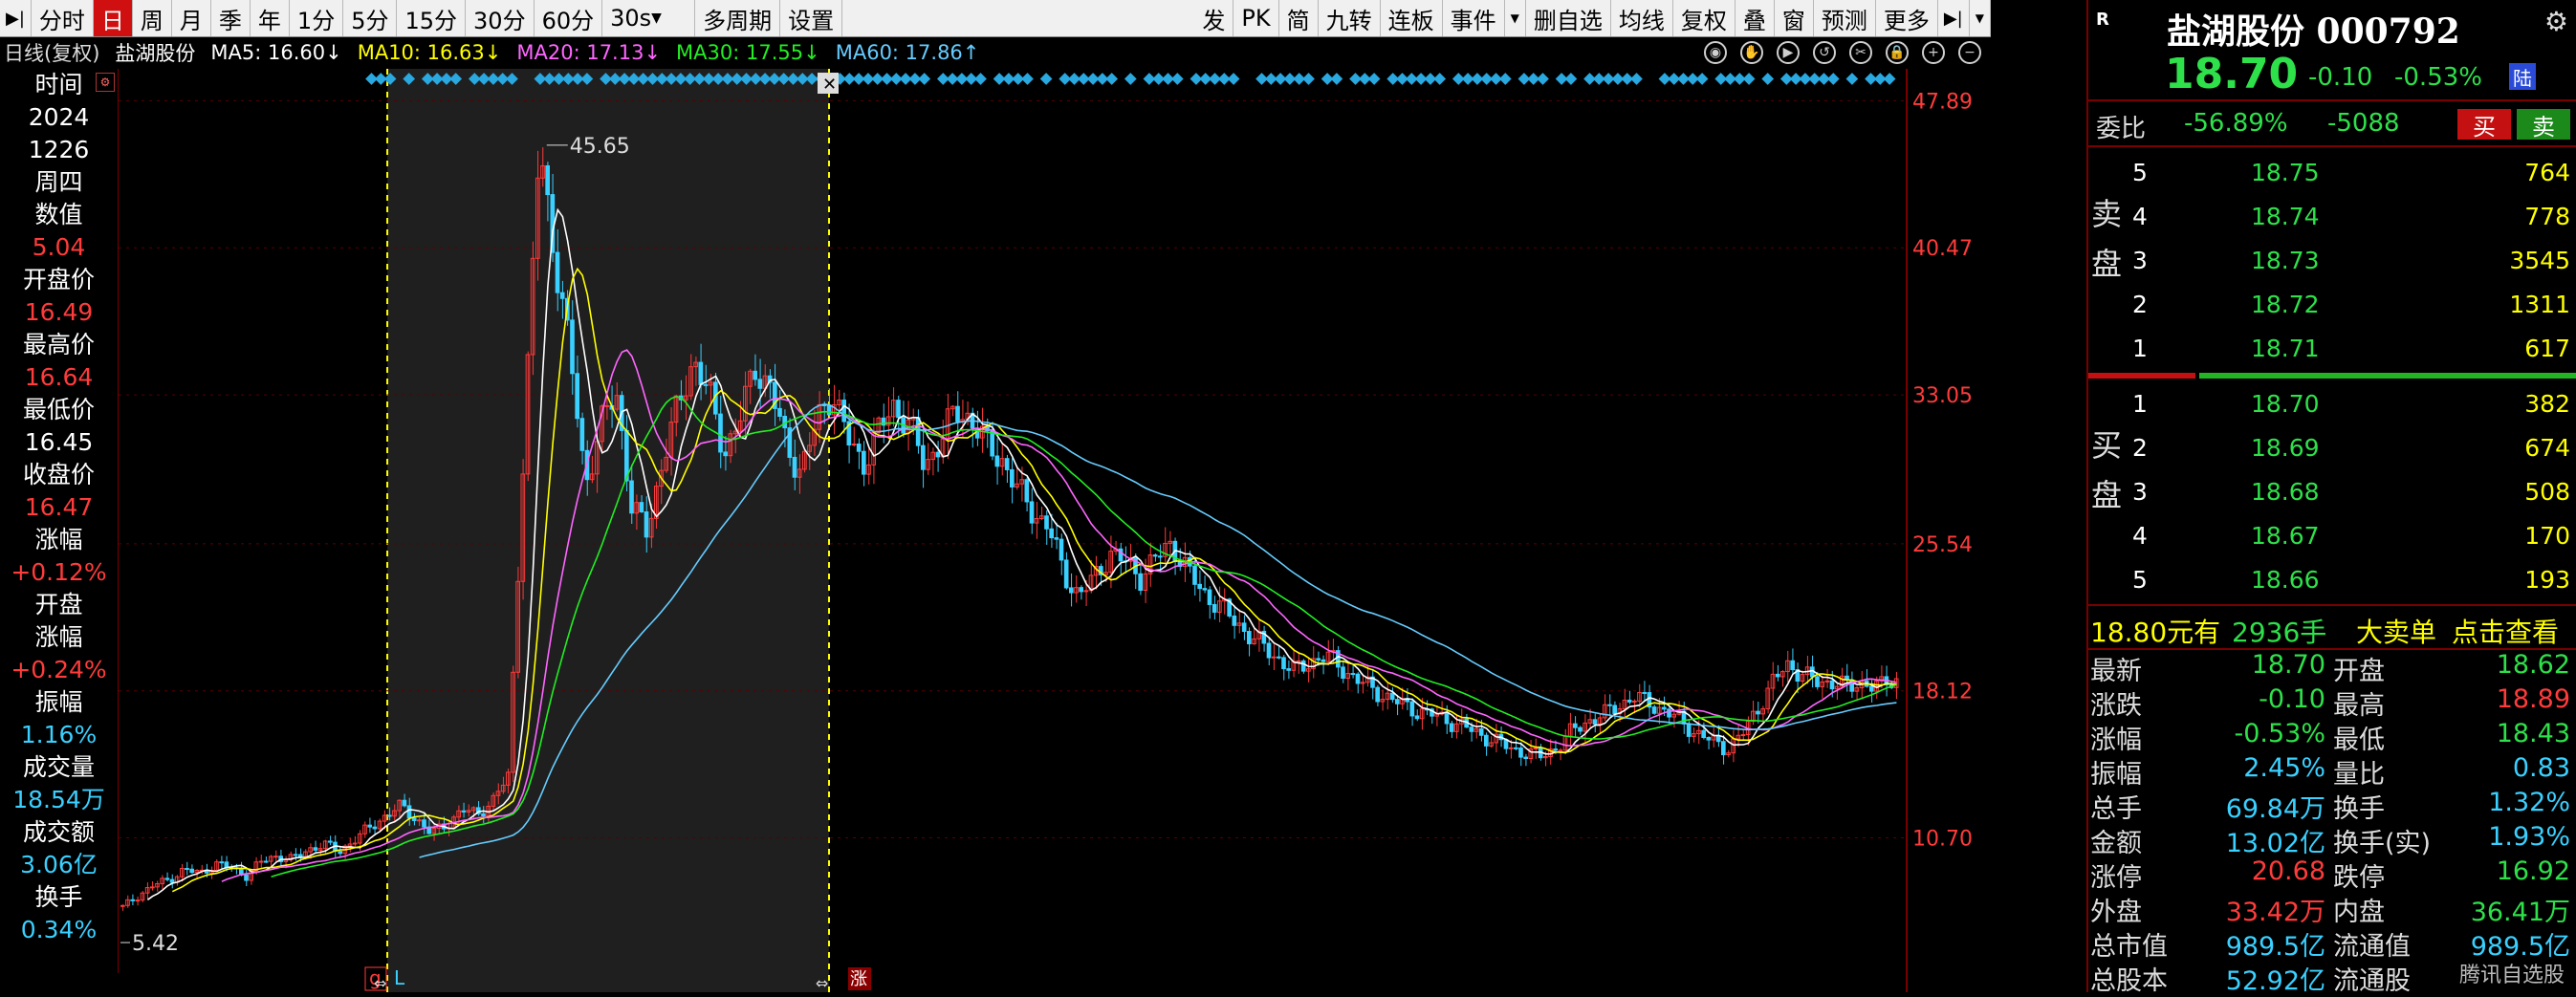 Image resolution: width=2576 pixels, height=997 pixels. I want to click on bid-price: 18.70, so click(2285, 404).